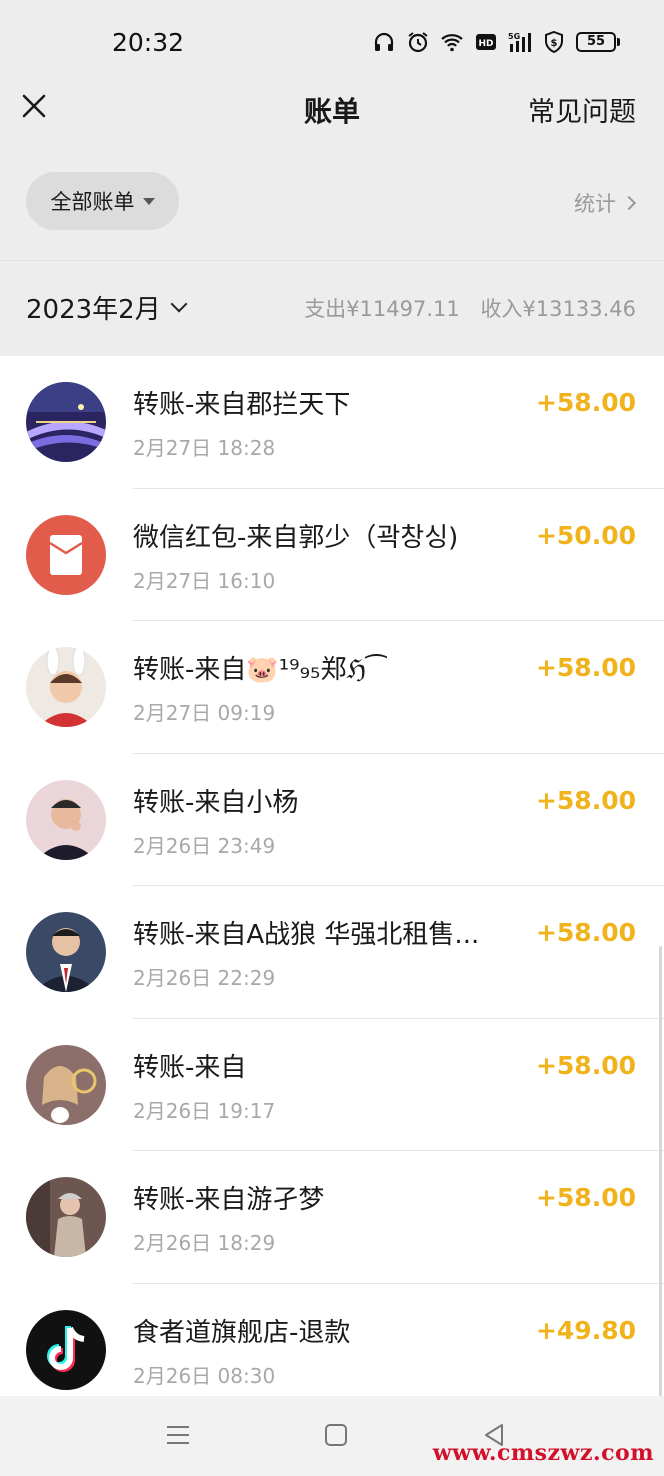  What do you see at coordinates (204, 978) in the screenshot?
I see `transaction-date: 2月26日 22:29` at bounding box center [204, 978].